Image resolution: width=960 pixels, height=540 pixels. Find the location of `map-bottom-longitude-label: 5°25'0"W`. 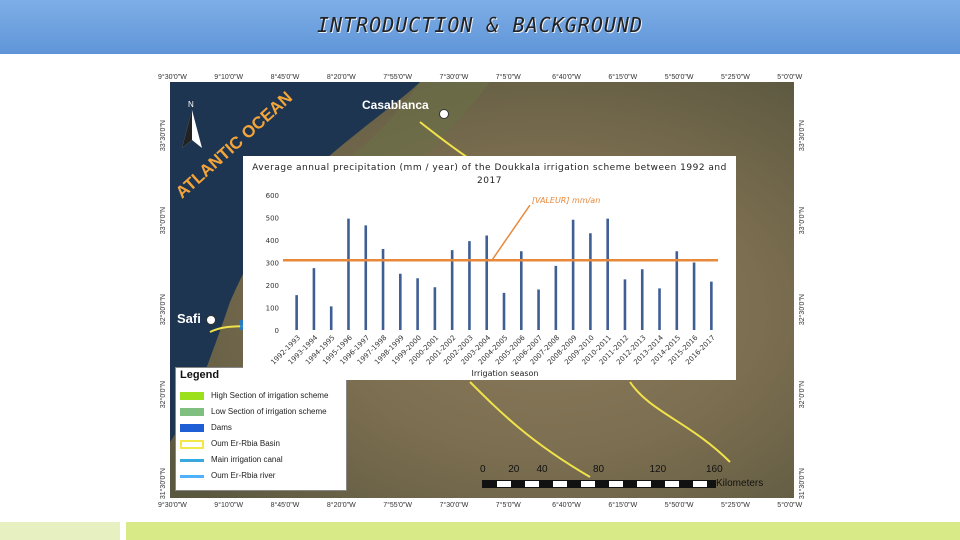

map-bottom-longitude-label: 5°25'0"W is located at coordinates (735, 505).